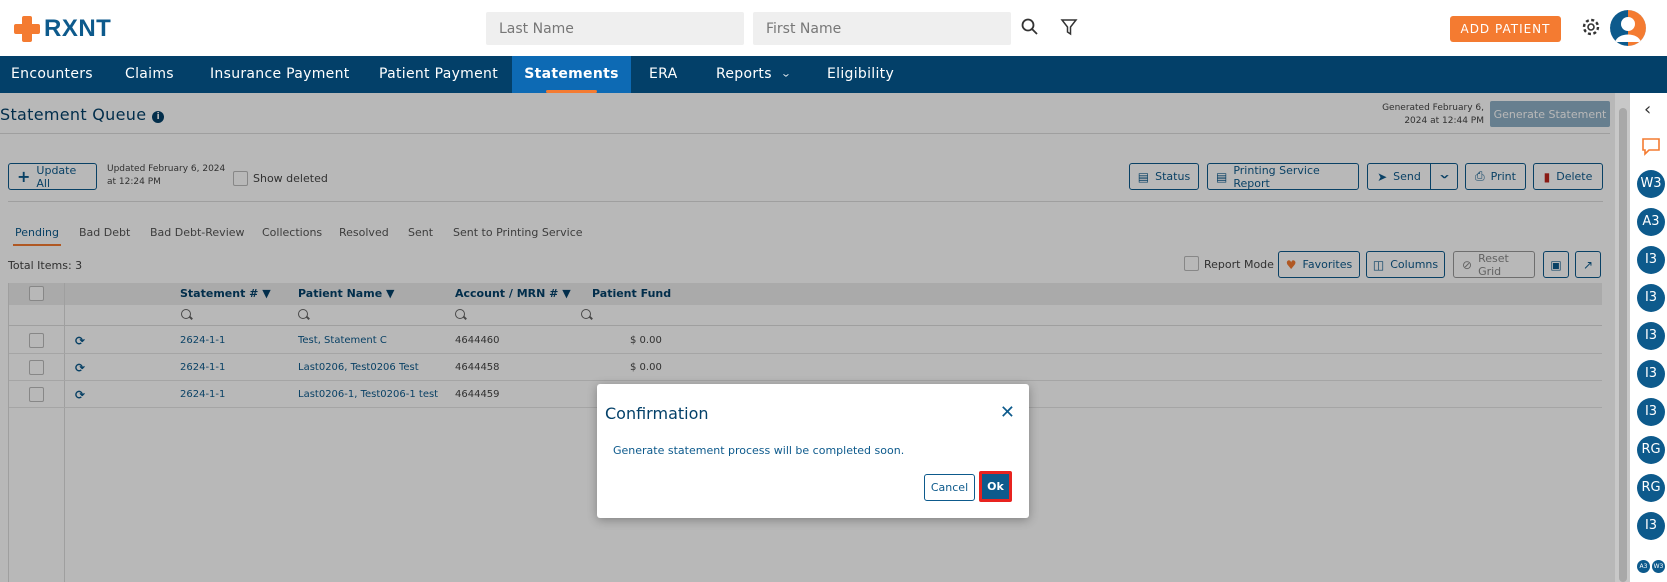  I want to click on user-badge: A3, so click(1651, 222).